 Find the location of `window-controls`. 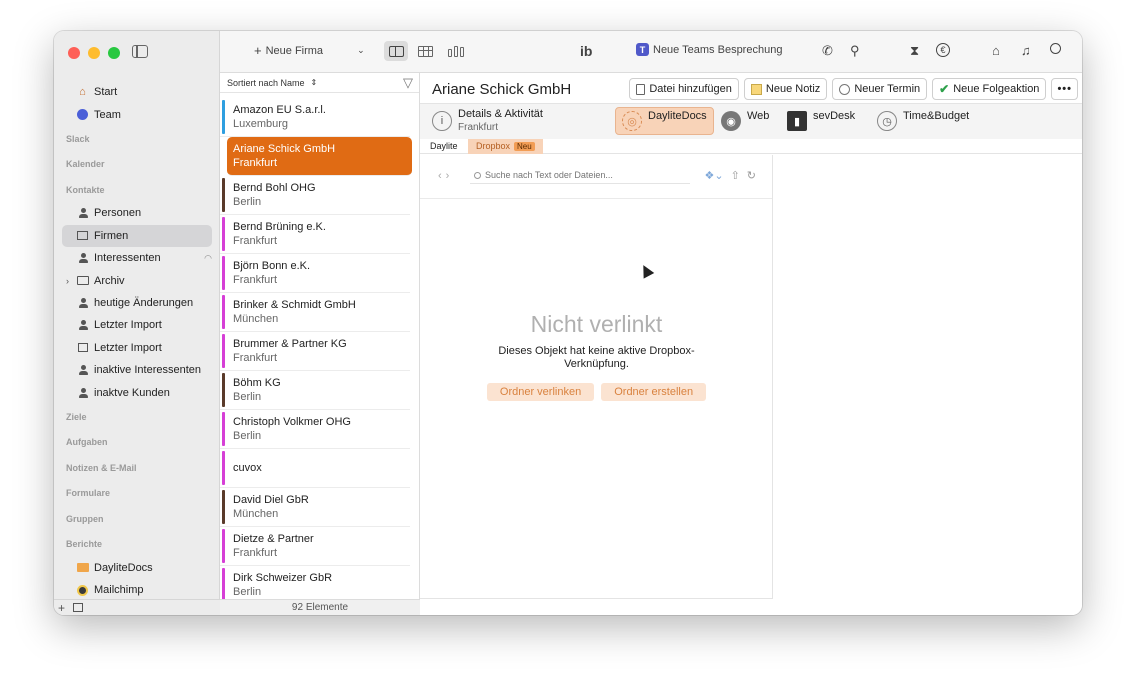

window-controls is located at coordinates (94, 53).